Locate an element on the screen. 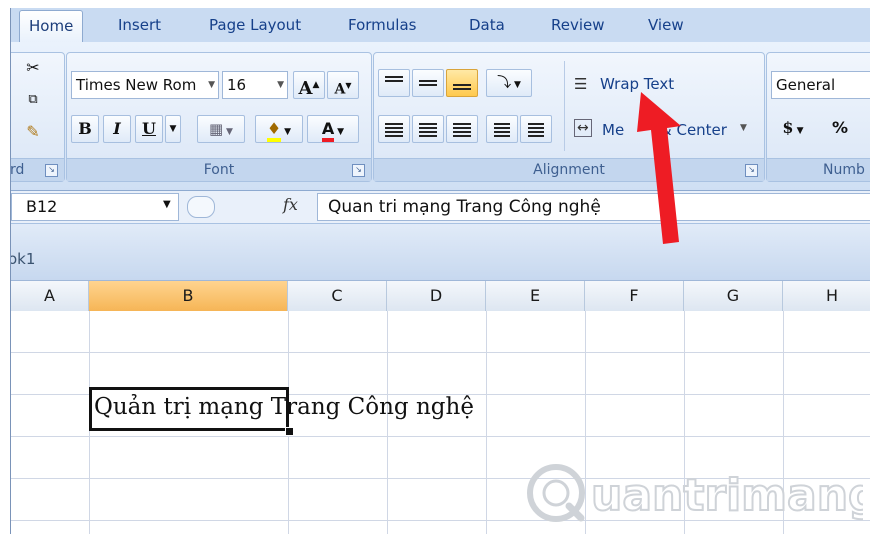 The width and height of the screenshot is (870, 534). grow-font-button: A▲ is located at coordinates (309, 85).